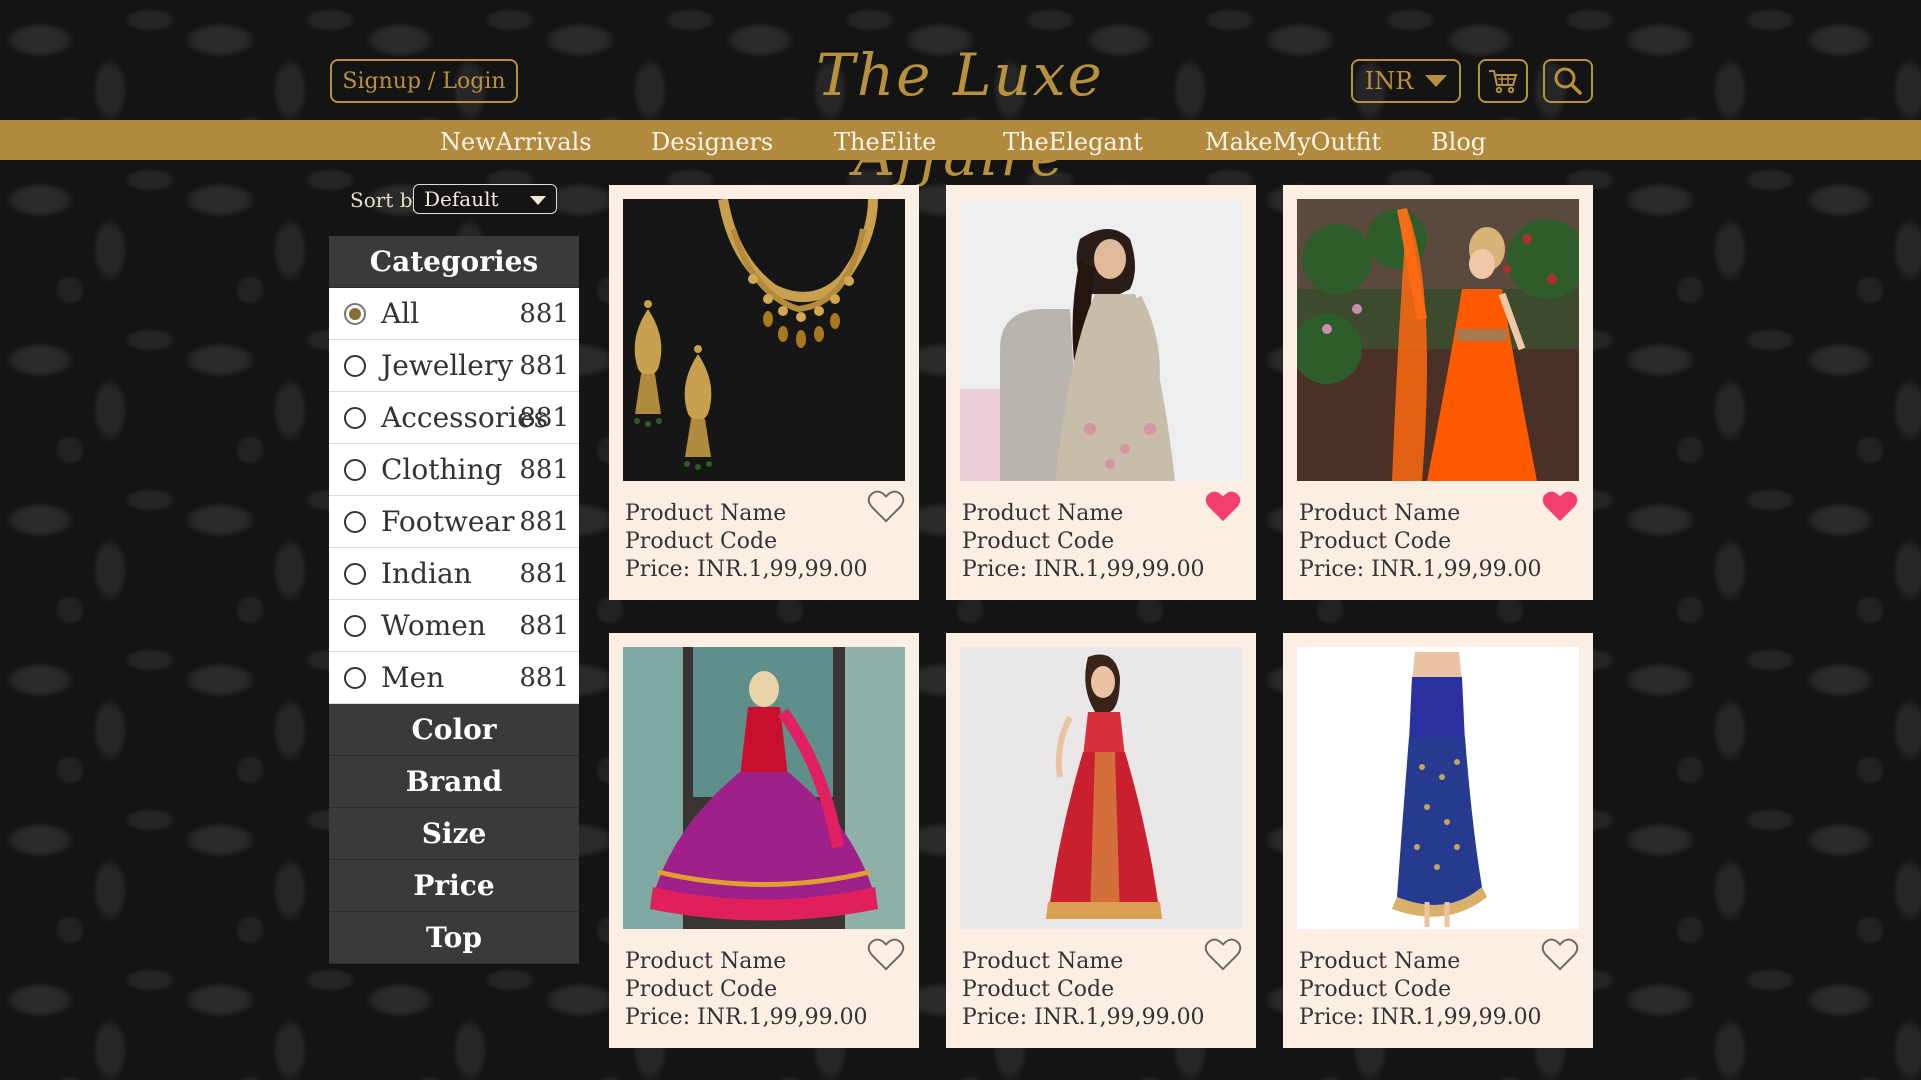 This screenshot has height=1080, width=1921. I want to click on product-image-jewellery, so click(764, 340).